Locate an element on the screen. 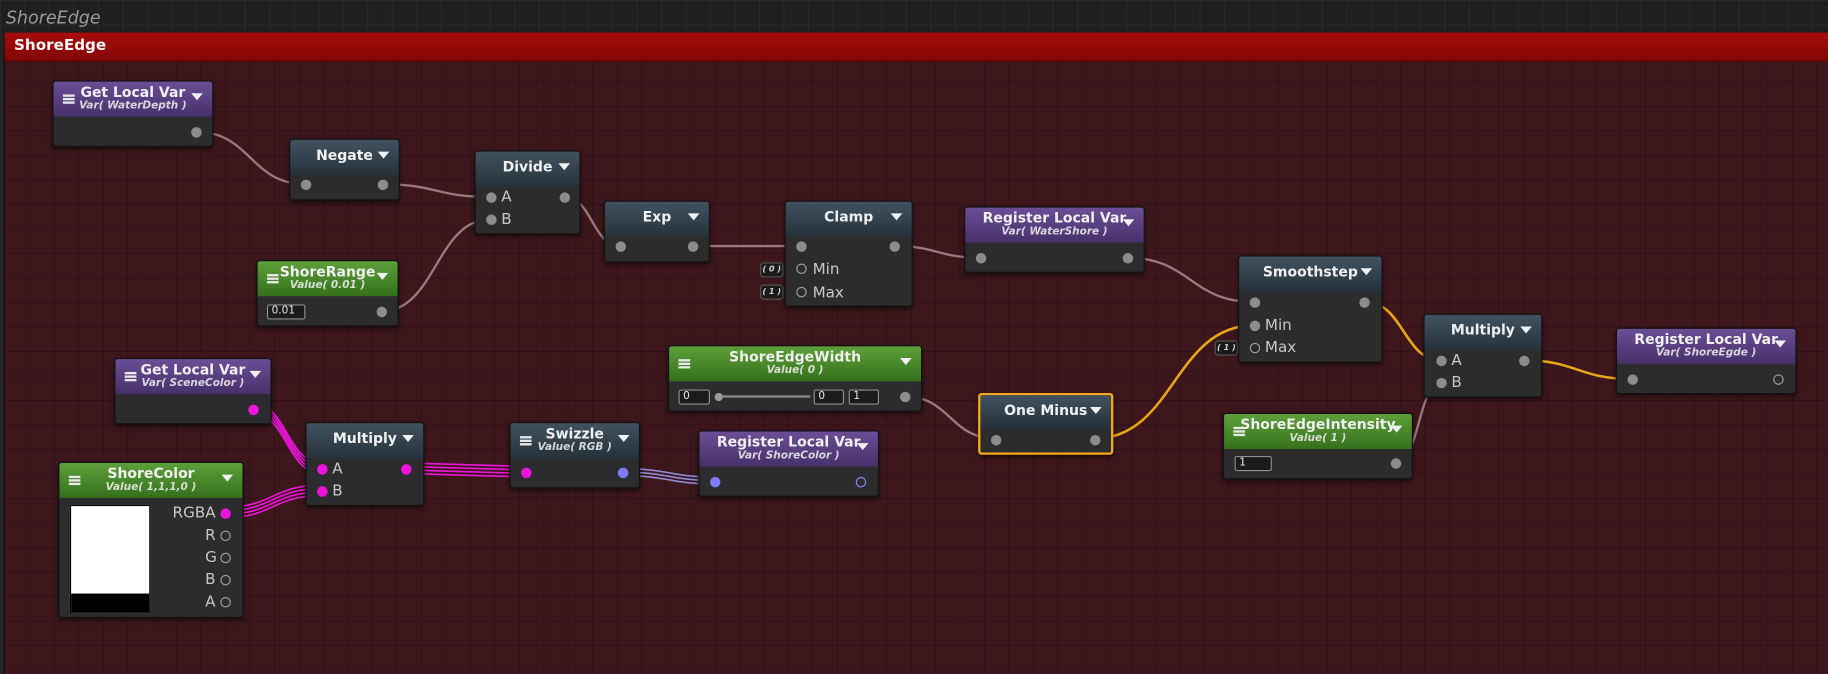 This screenshot has height=674, width=1828. node-header: Clamp is located at coordinates (848, 219).